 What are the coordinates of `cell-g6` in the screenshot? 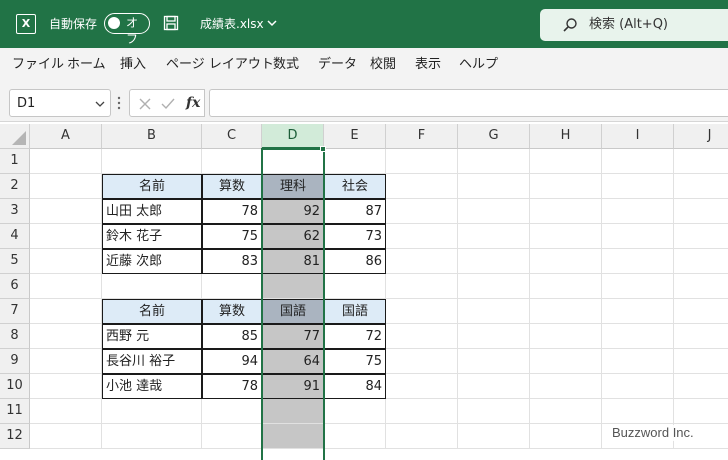 It's located at (494, 286).